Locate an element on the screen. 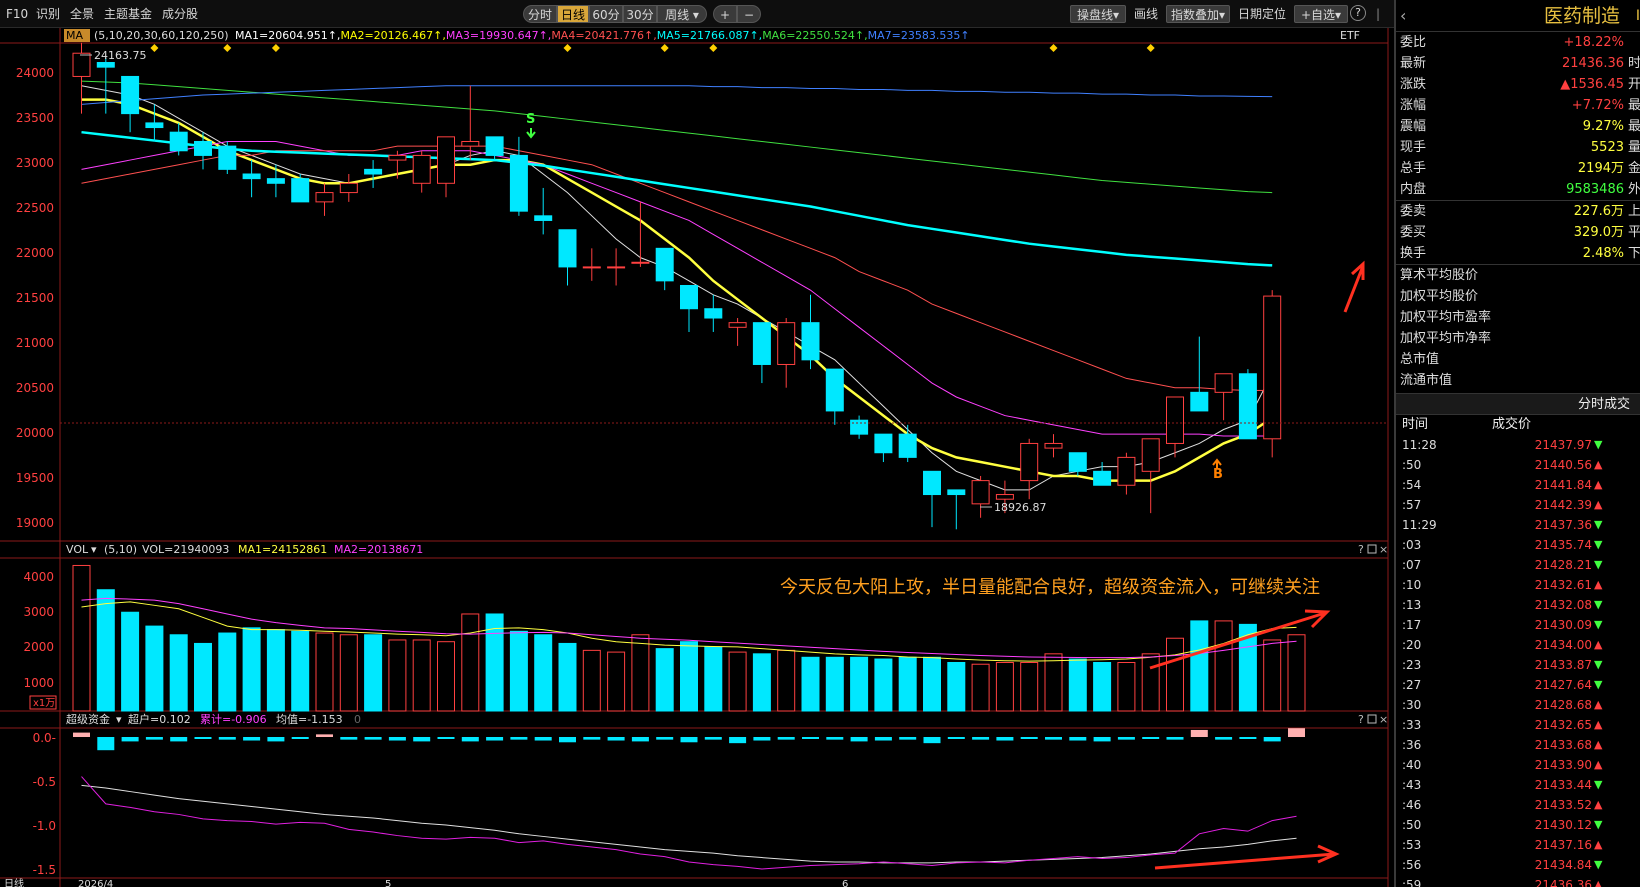 The image size is (1640, 887). trade-row: :50 21430.12 ▼ is located at coordinates (1518, 825).